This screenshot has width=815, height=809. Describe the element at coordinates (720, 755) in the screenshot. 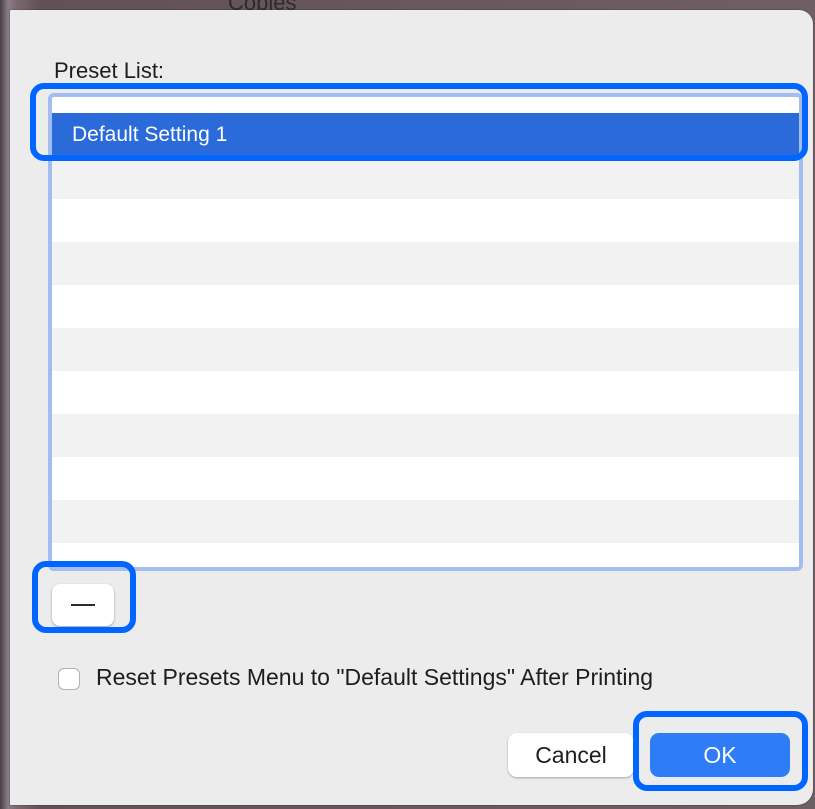

I see `ok-button: OK` at that location.